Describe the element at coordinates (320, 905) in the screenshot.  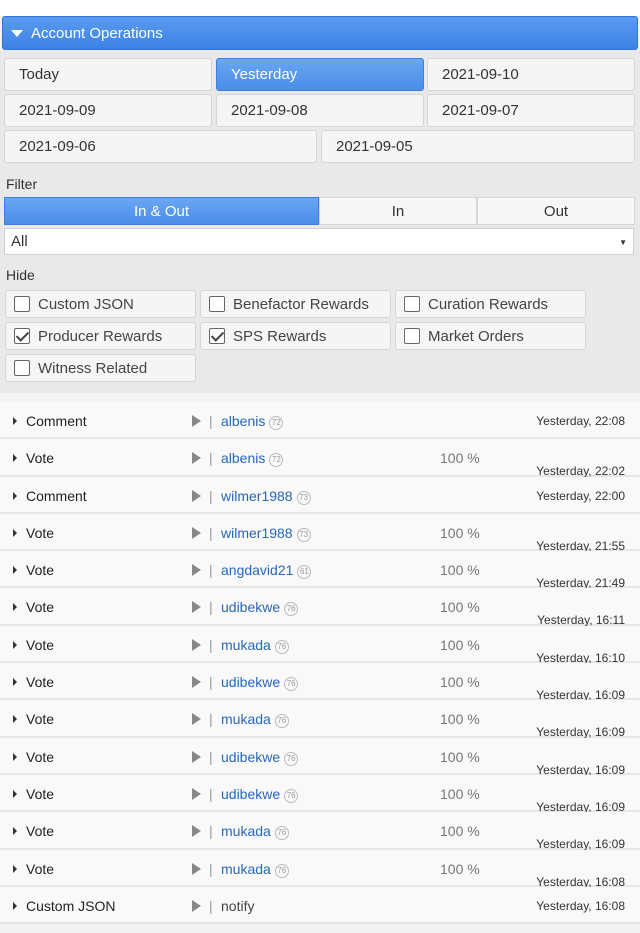
I see `operation-row: Custom JSON | notify Yesterday, 16:08` at that location.